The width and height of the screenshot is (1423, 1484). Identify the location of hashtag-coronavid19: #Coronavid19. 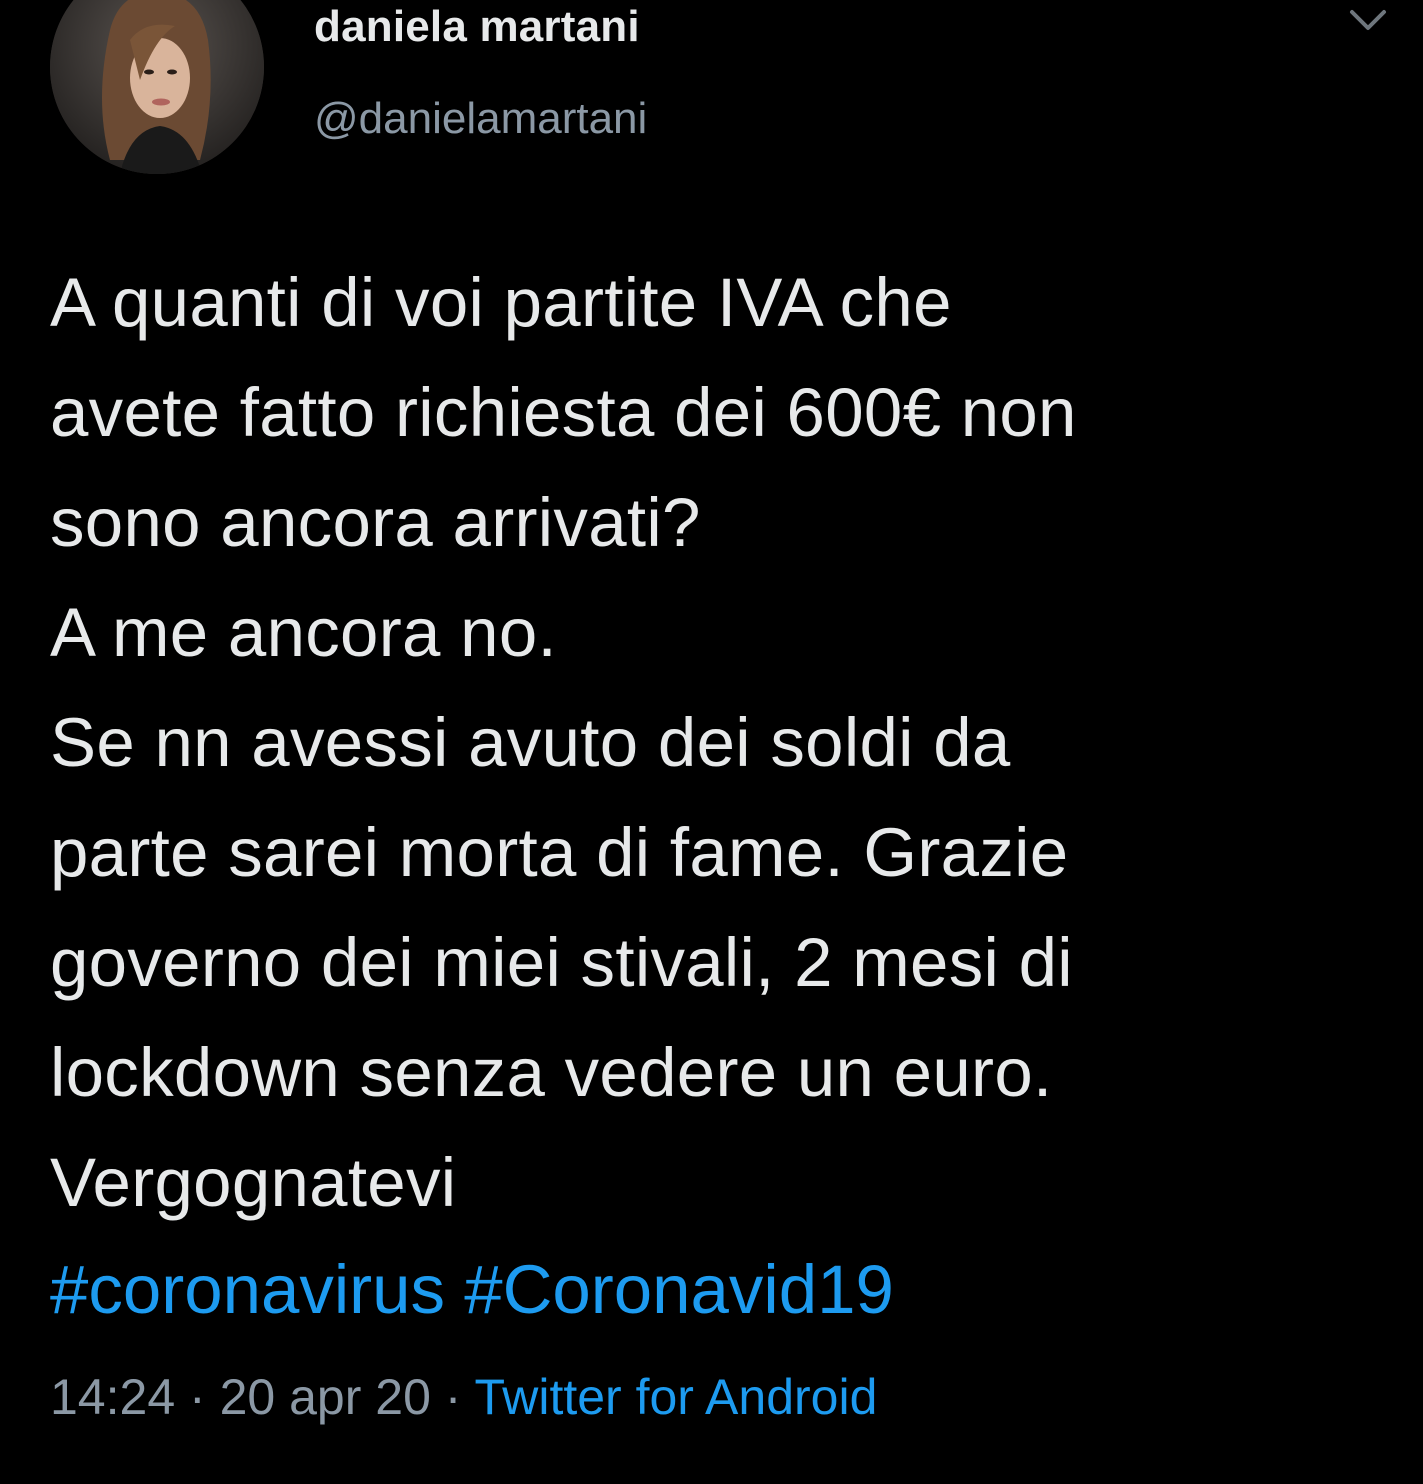
(679, 1289).